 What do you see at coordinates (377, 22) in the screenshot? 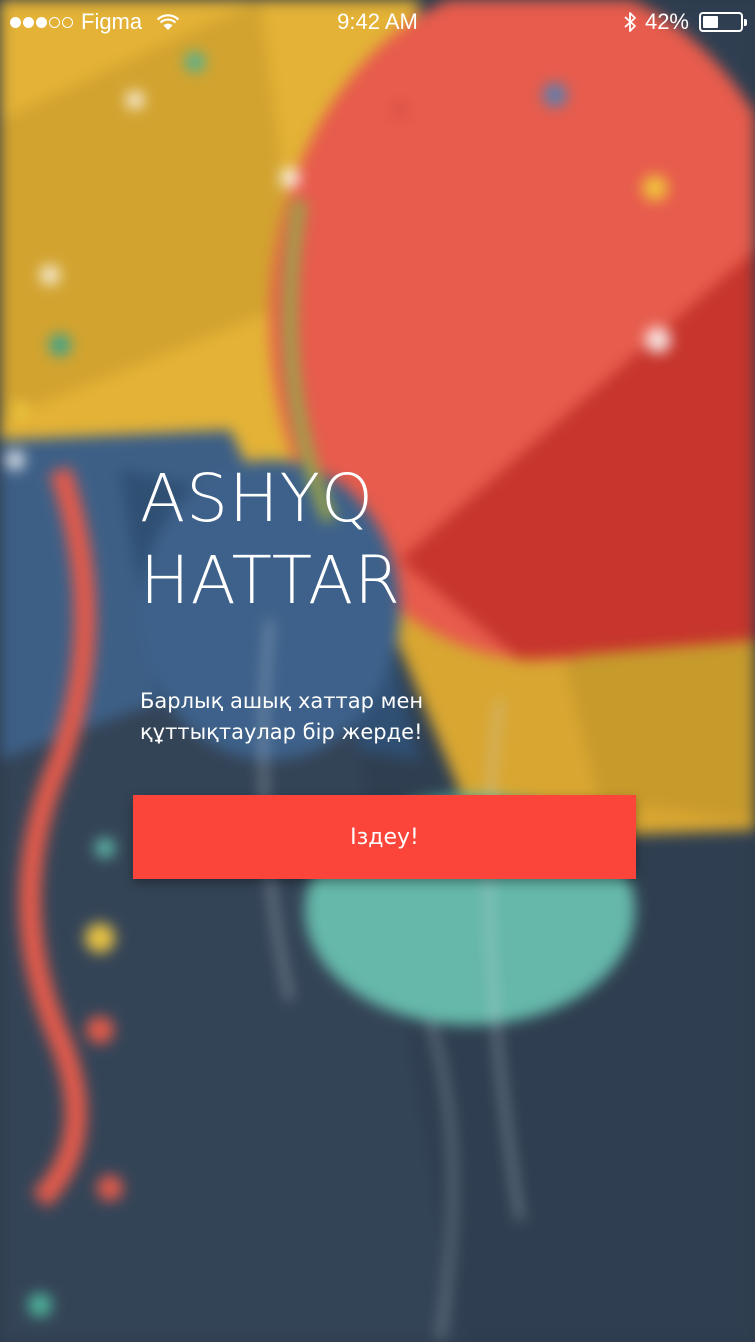
I see `status-bar: Figma 9:42 AM 42%` at bounding box center [377, 22].